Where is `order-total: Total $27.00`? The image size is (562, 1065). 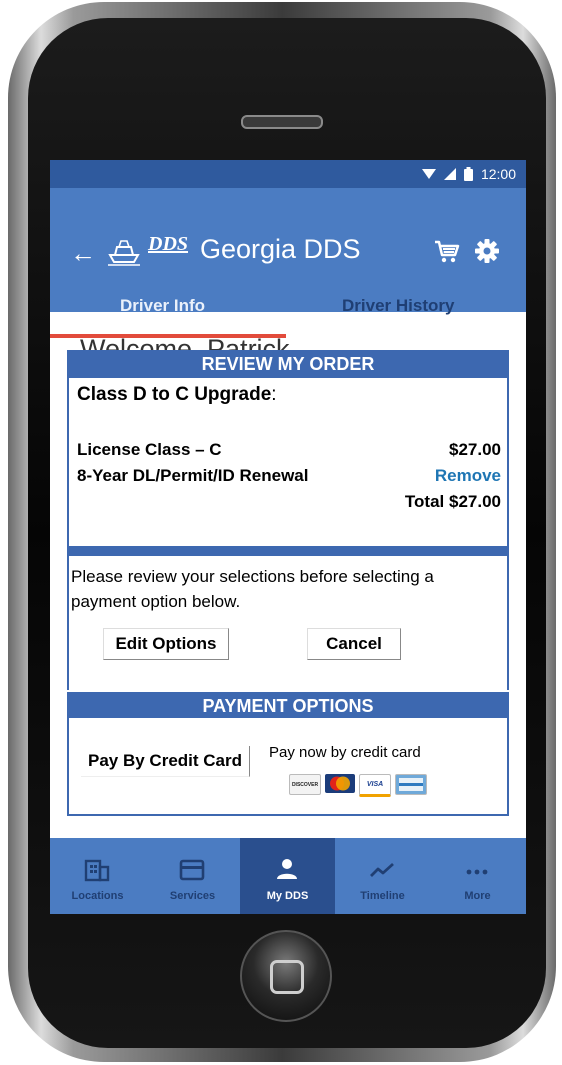 order-total: Total $27.00 is located at coordinates (452, 501).